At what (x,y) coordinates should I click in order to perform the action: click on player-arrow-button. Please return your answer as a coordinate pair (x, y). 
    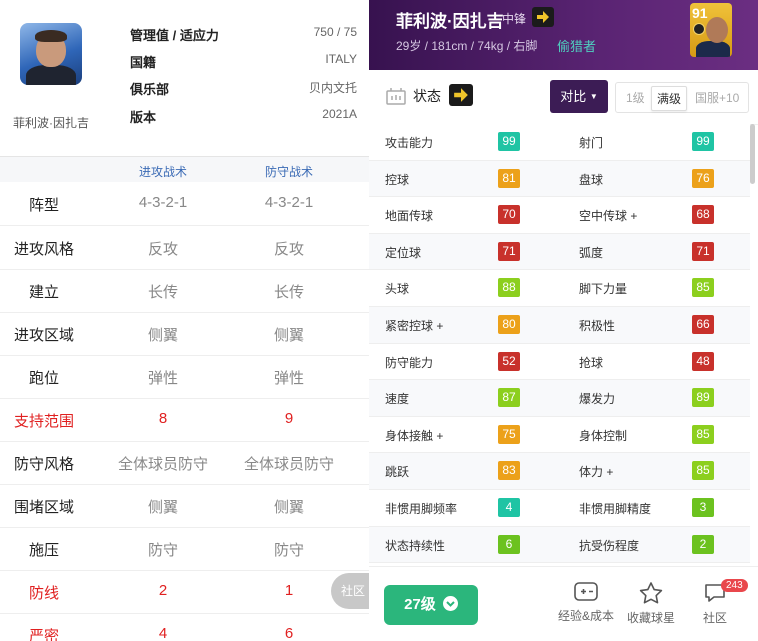
    Looking at the image, I should click on (543, 17).